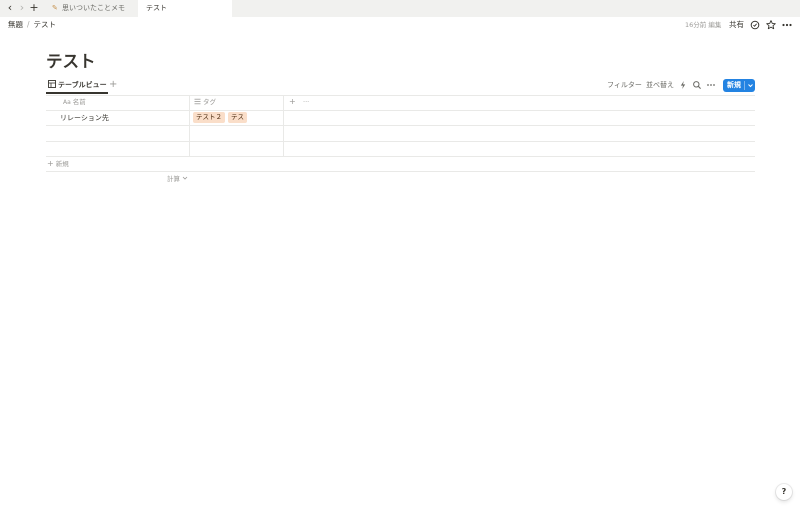  What do you see at coordinates (67, 102) in the screenshot?
I see `text-property-icon: Aa` at bounding box center [67, 102].